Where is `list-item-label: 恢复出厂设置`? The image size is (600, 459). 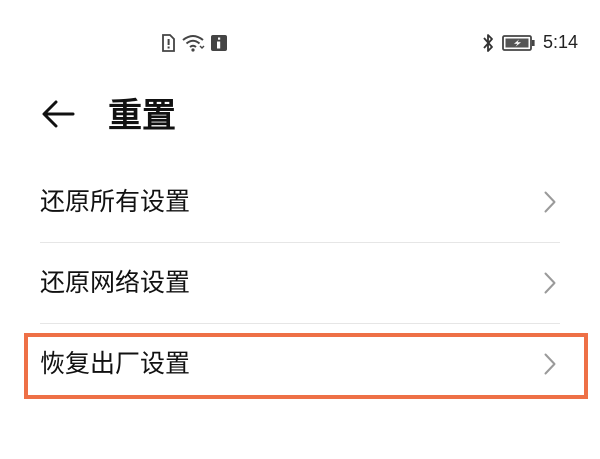
list-item-label: 恢复出厂设置 is located at coordinates (115, 363).